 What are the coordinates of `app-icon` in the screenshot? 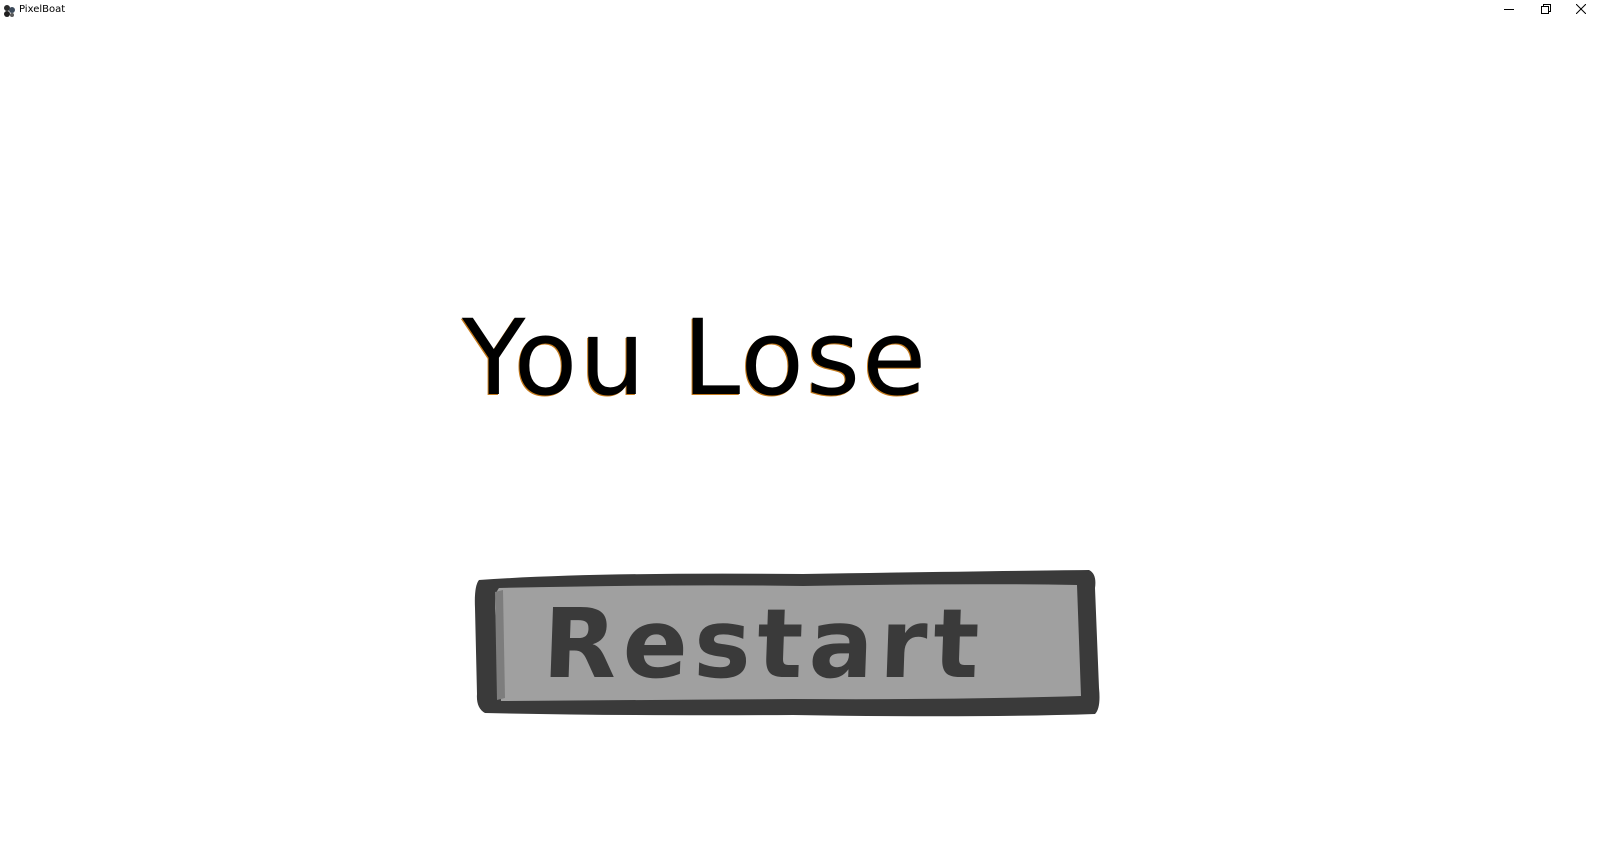 It's located at (9, 10).